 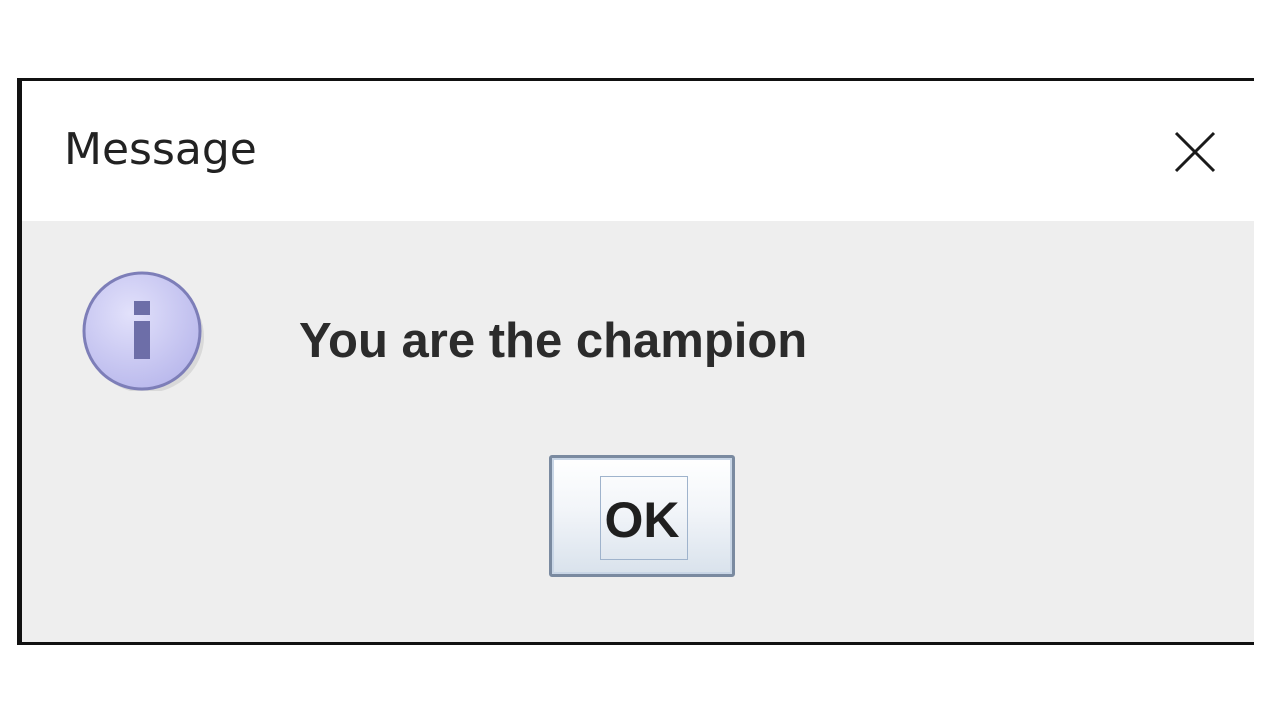 I want to click on close-icon, so click(x=1195, y=152).